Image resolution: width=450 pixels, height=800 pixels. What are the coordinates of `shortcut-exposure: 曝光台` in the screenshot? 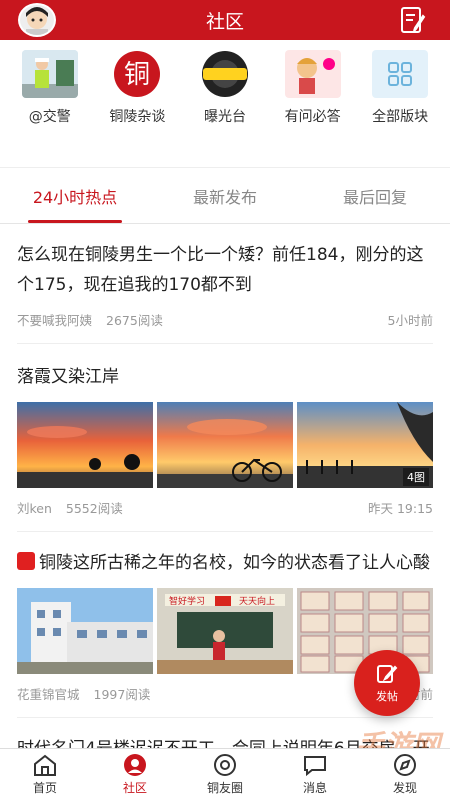 It's located at (225, 108).